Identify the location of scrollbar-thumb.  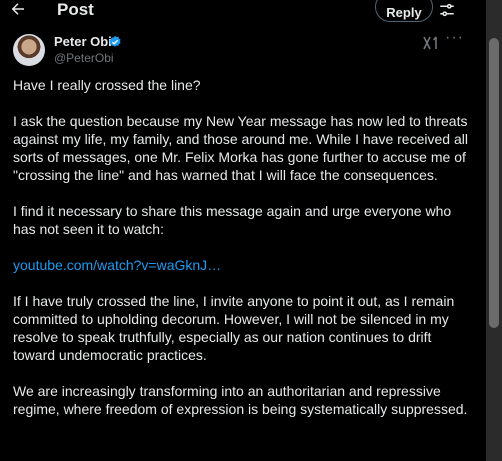
(494, 183).